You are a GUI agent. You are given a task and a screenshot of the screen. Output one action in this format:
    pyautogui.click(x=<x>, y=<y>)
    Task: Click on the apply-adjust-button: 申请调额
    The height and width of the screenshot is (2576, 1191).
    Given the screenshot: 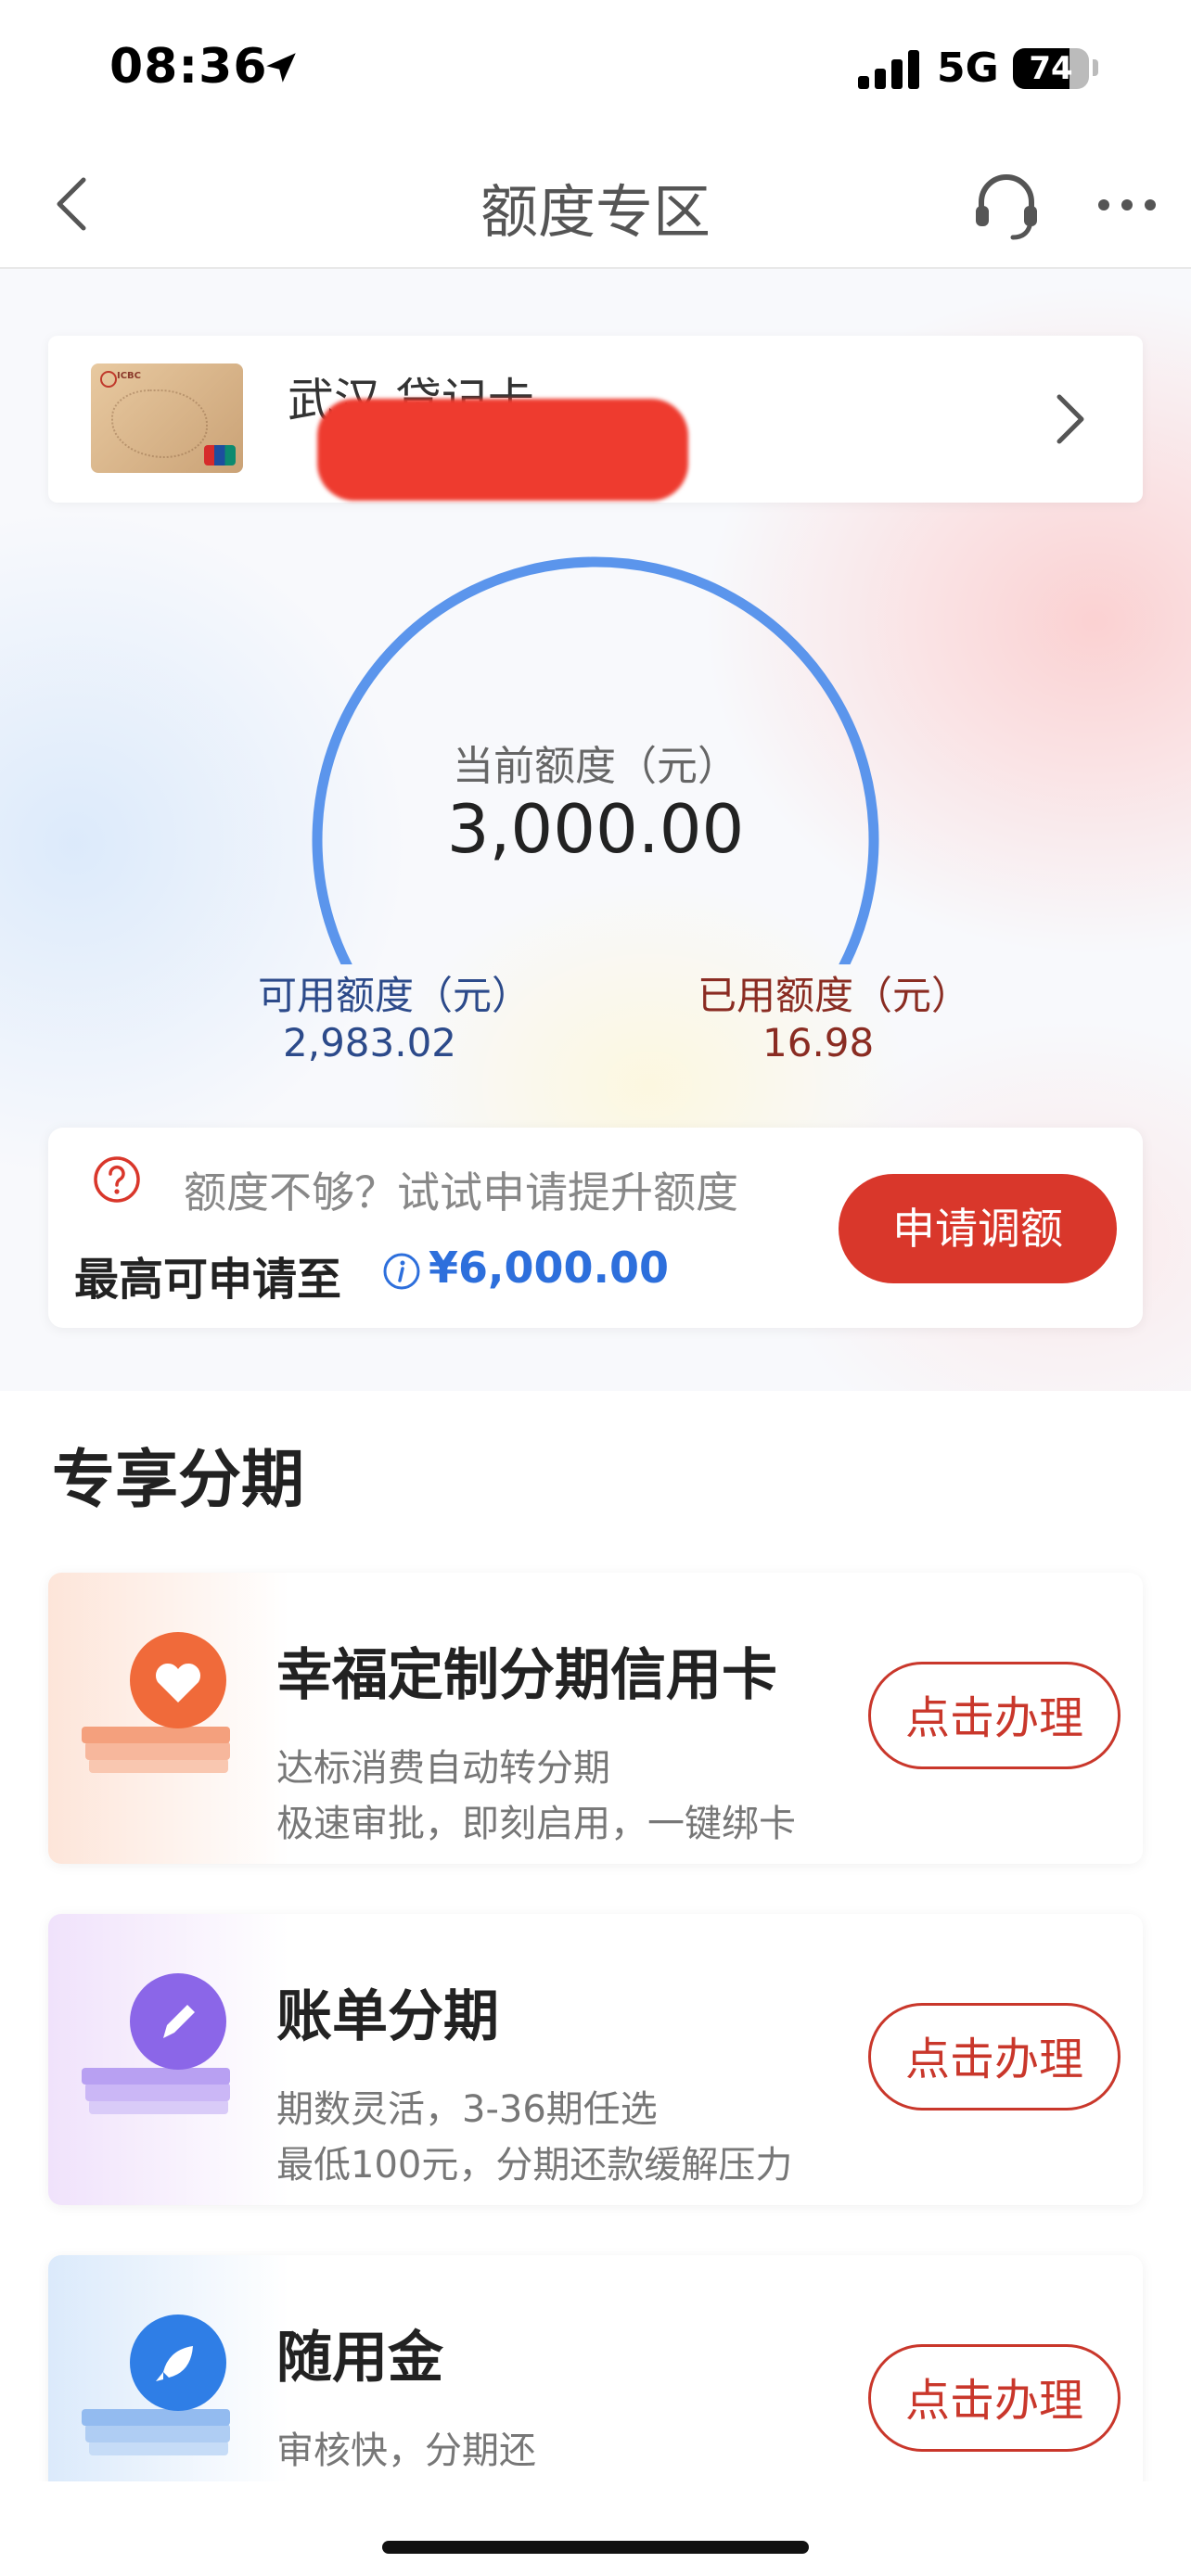 What is the action you would take?
    pyautogui.click(x=978, y=1229)
    